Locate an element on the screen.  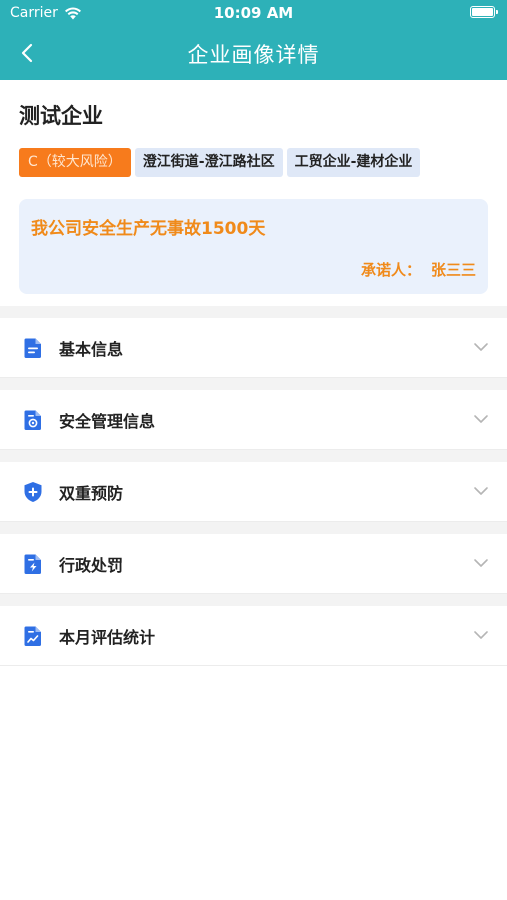
section-basic-info: 基本信息 is located at coordinates (253, 348).